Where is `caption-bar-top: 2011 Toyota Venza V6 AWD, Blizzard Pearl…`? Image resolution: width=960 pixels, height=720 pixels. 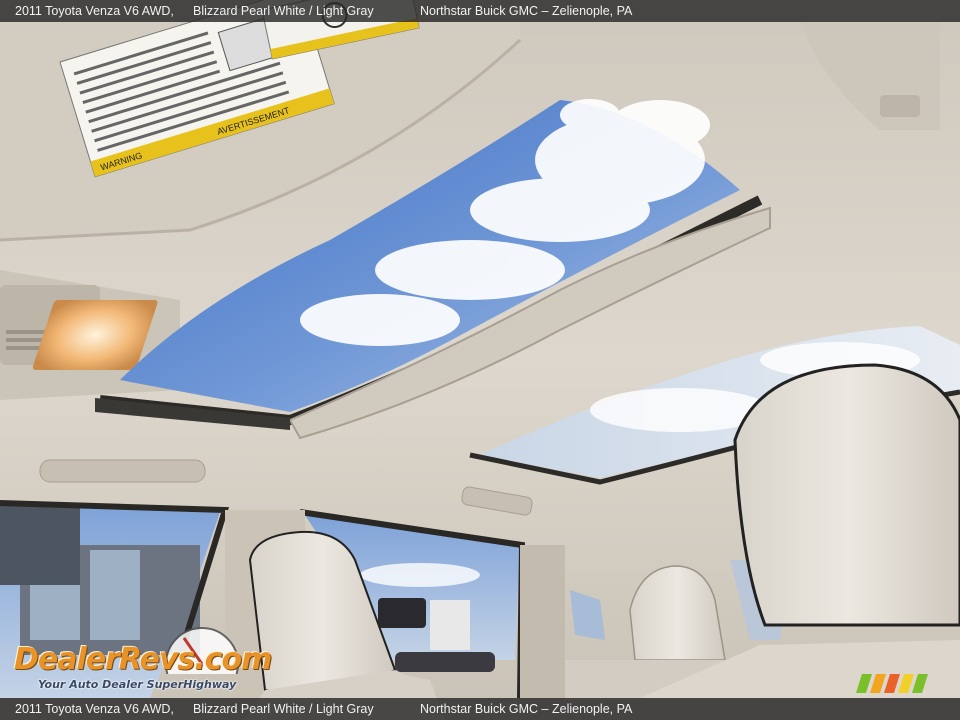
caption-bar-top: 2011 Toyota Venza V6 AWD, Blizzard Pearl… is located at coordinates (480, 11).